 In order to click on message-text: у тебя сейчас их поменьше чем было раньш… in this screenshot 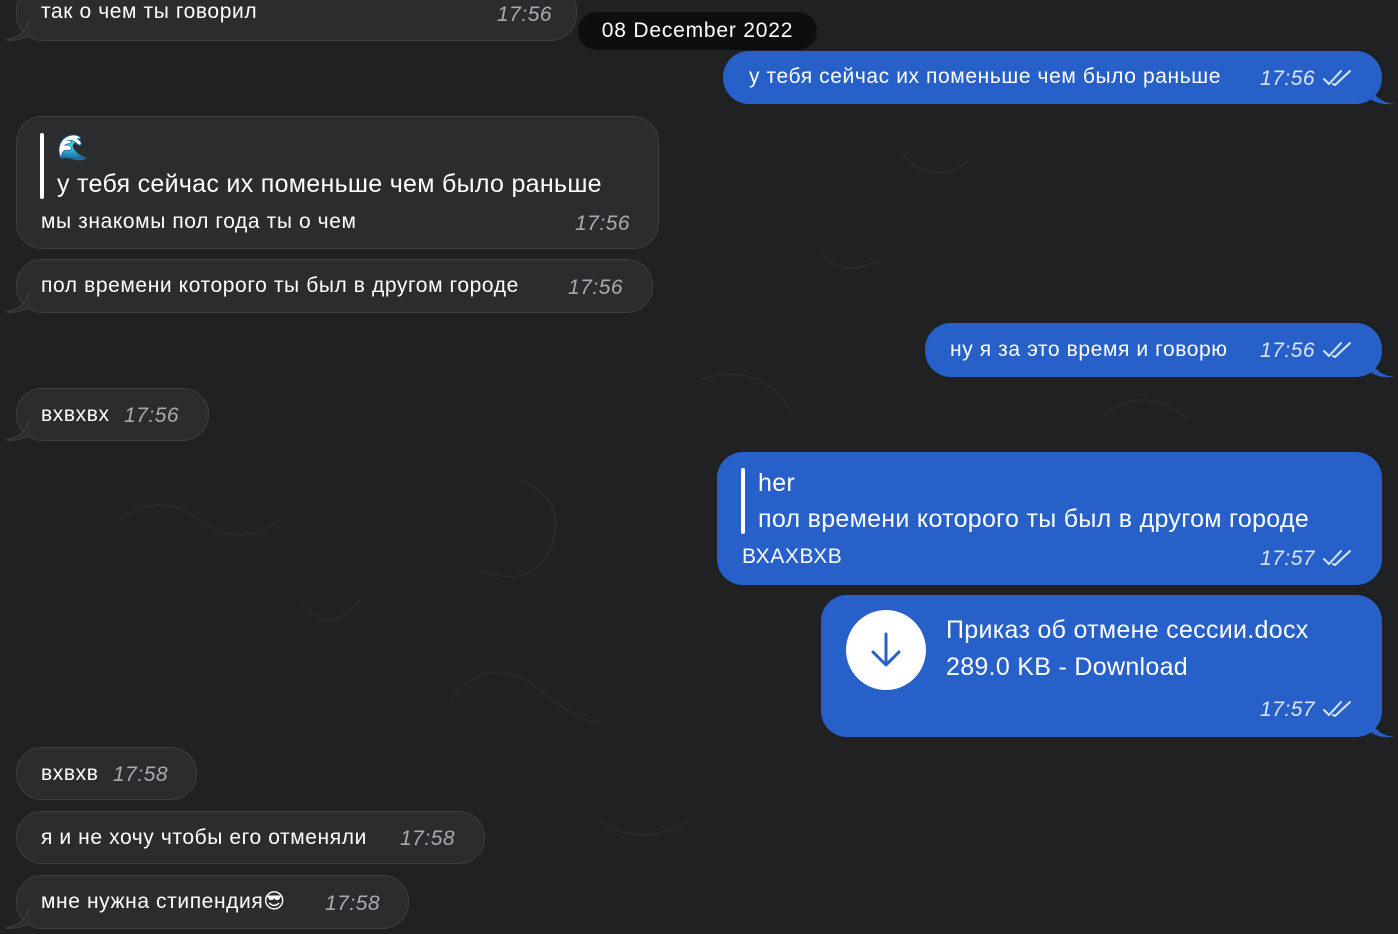, I will do `click(985, 76)`.